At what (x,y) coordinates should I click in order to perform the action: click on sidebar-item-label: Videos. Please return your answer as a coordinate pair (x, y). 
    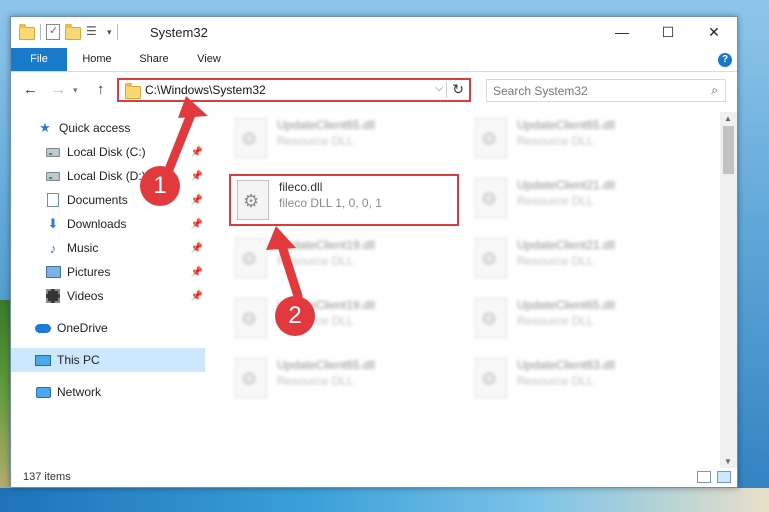
    Looking at the image, I should click on (85, 296).